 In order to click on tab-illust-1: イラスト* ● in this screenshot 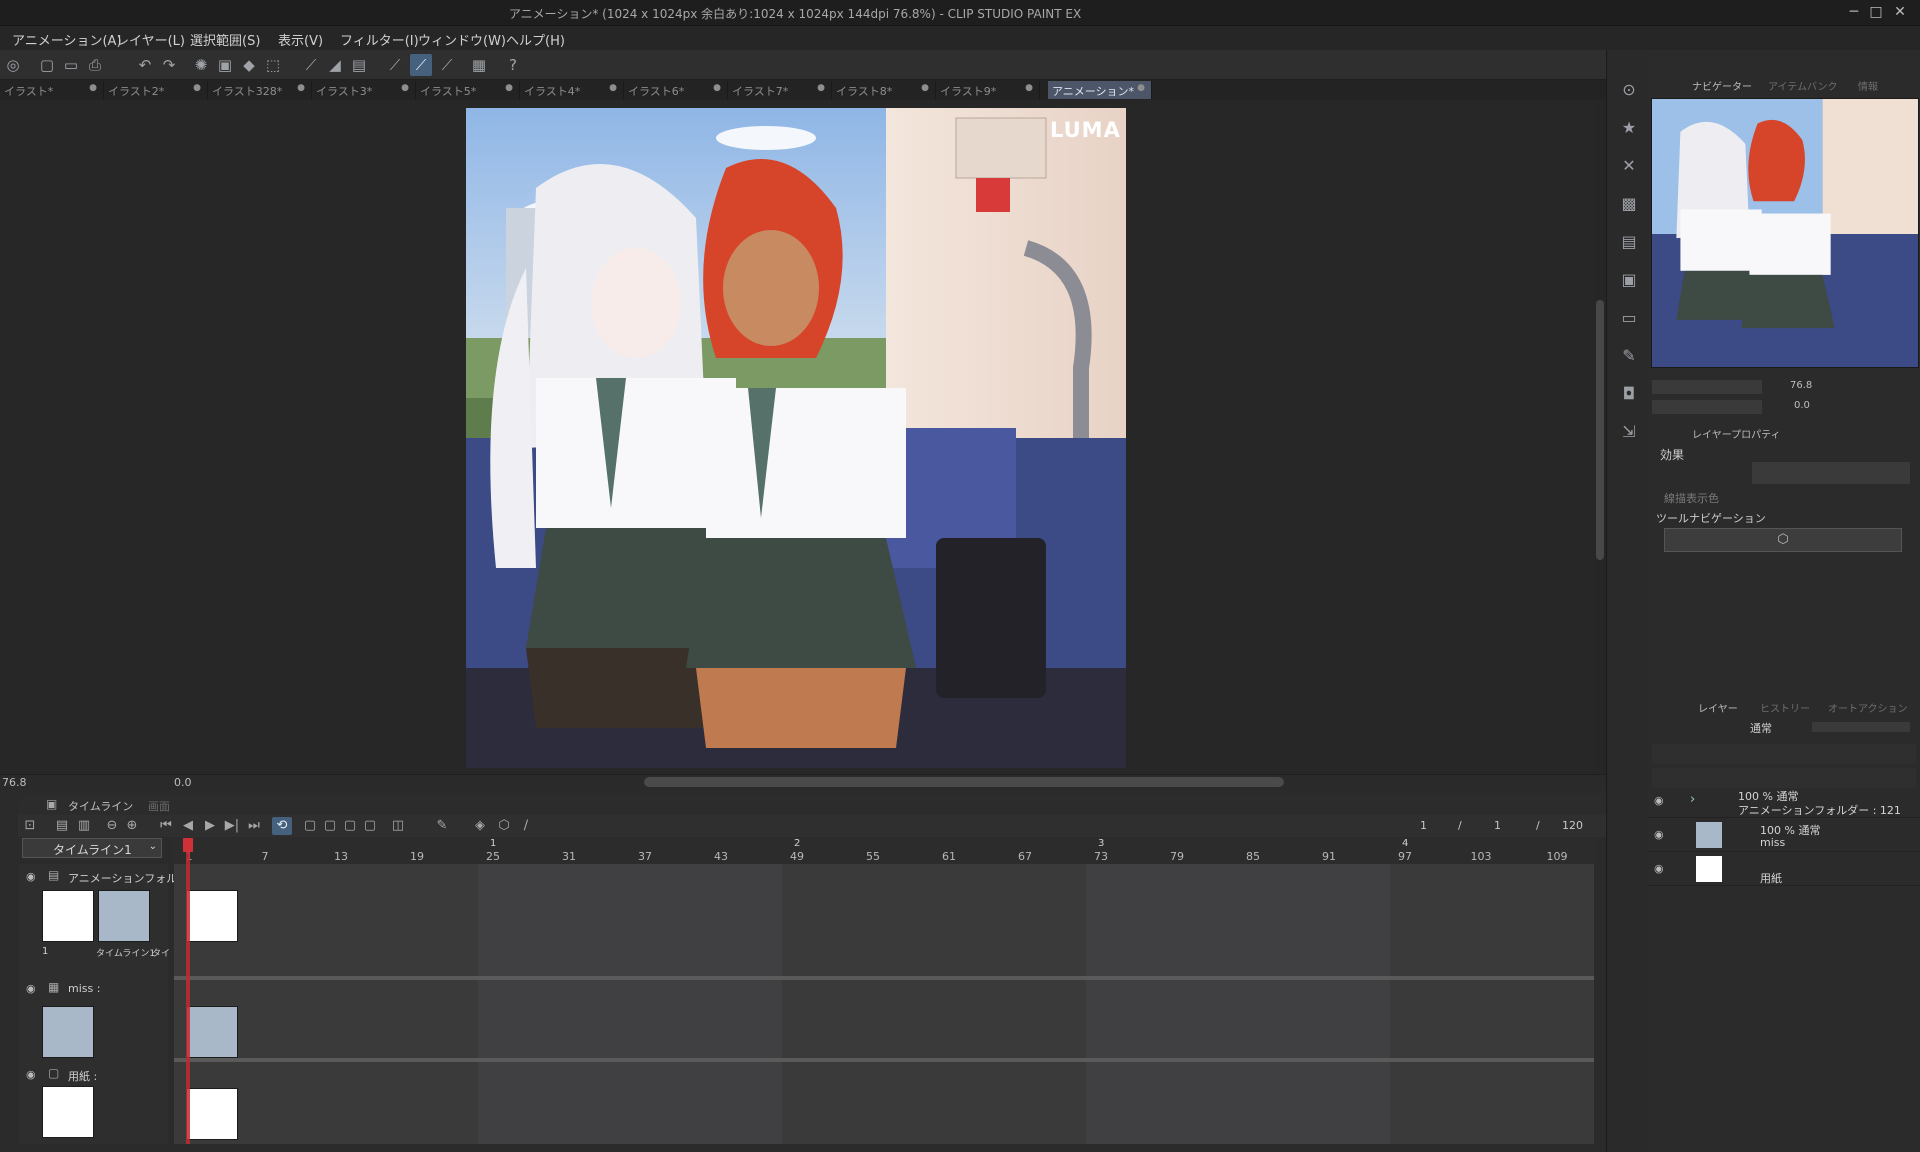, I will do `click(52, 90)`.